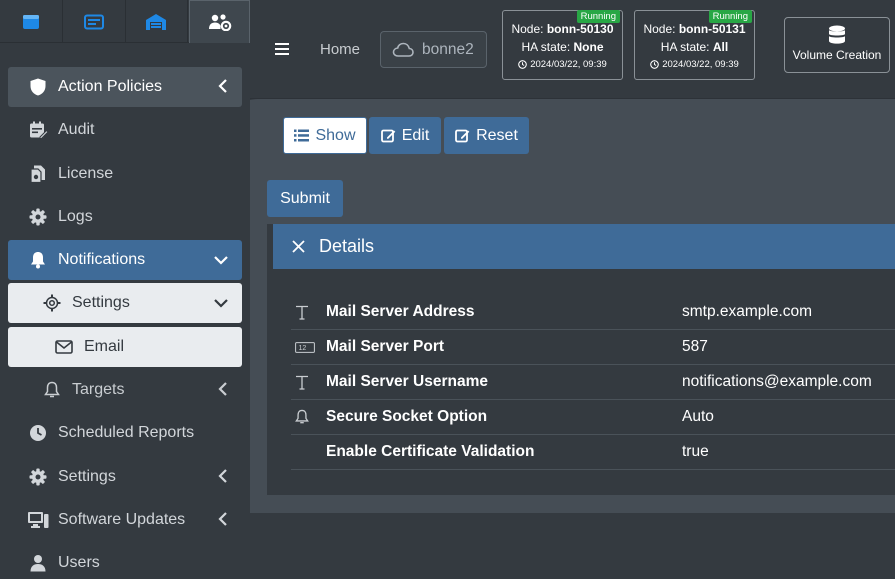 The height and width of the screenshot is (579, 895). I want to click on cluster-selector: bonne2, so click(433, 49).